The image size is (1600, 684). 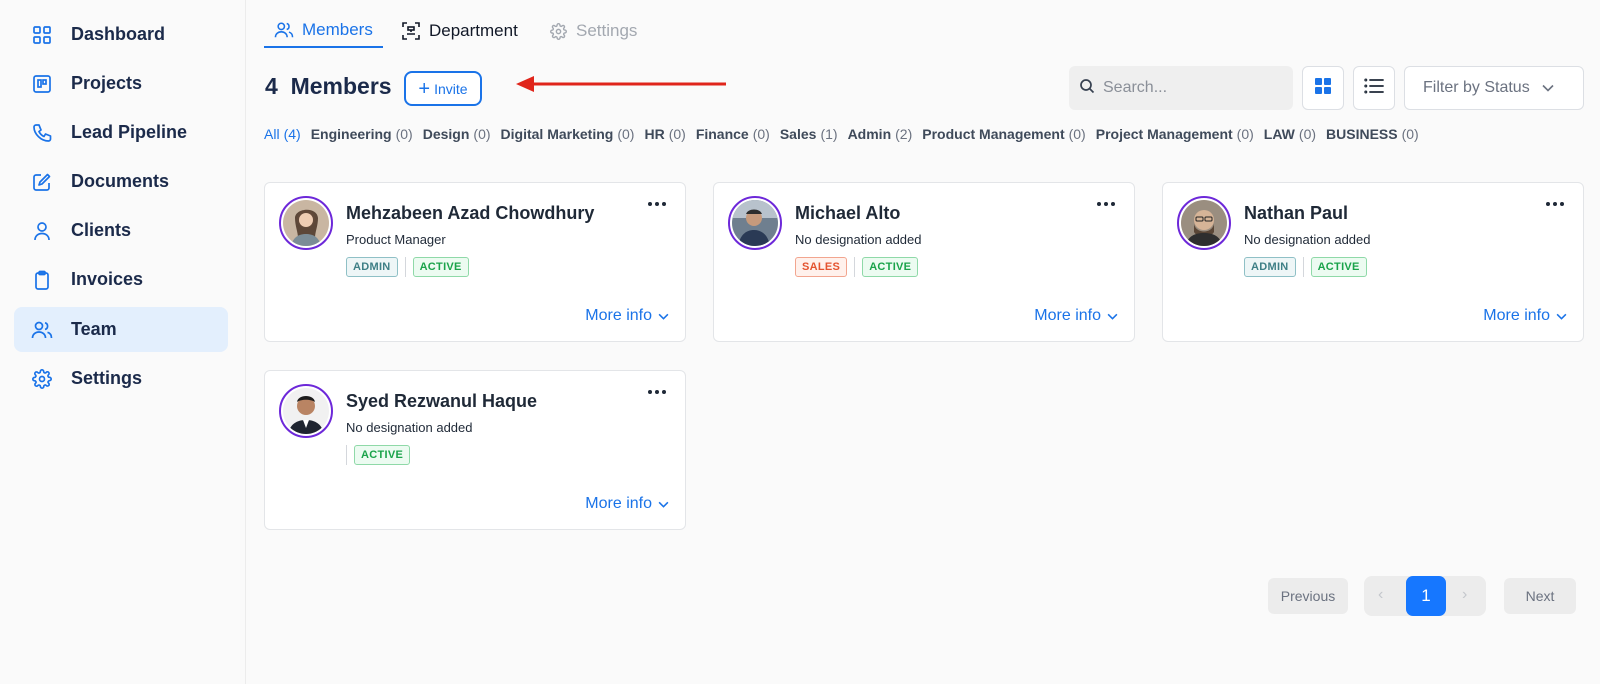 What do you see at coordinates (121, 230) in the screenshot?
I see `sidebar-item-clients: Clients` at bounding box center [121, 230].